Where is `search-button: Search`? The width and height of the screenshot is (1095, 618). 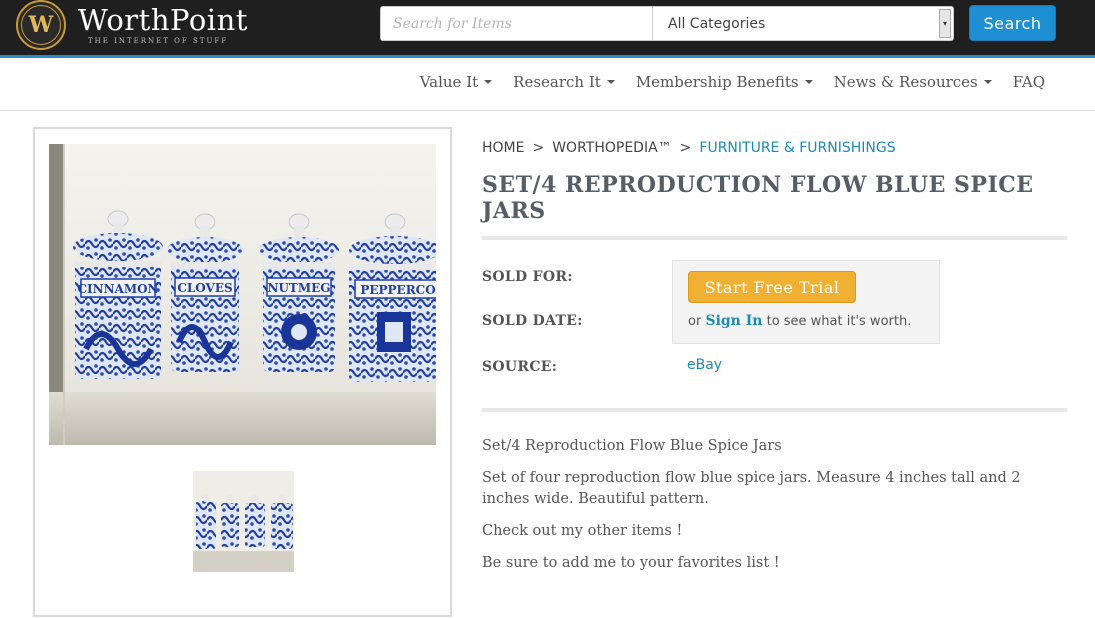
search-button: Search is located at coordinates (1012, 23).